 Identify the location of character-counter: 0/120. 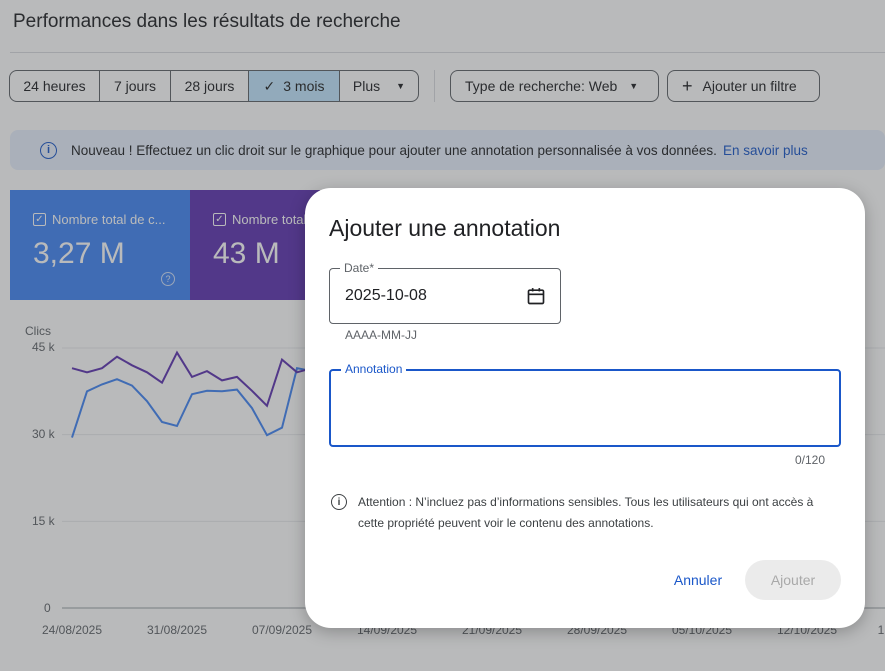
(809, 460).